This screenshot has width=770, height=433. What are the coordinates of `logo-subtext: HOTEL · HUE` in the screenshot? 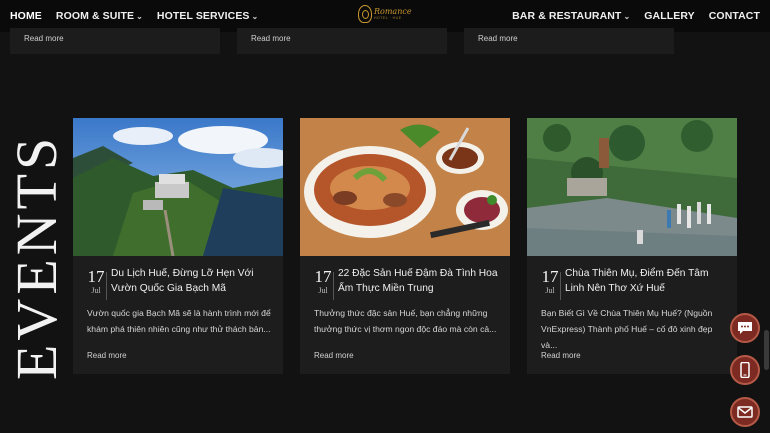 It's located at (388, 17).